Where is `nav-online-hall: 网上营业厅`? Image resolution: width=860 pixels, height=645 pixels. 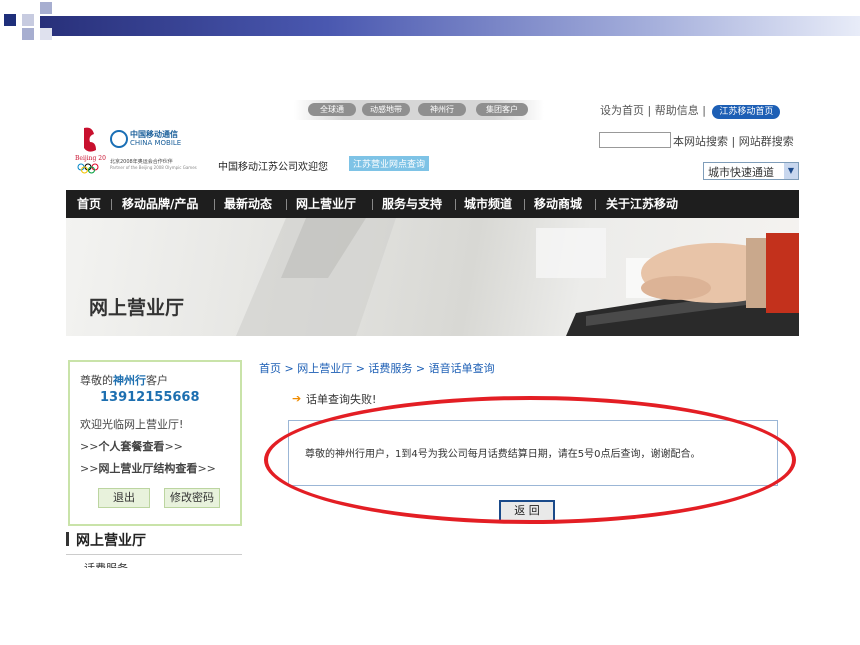
nav-online-hall: 网上营业厅 is located at coordinates (326, 204).